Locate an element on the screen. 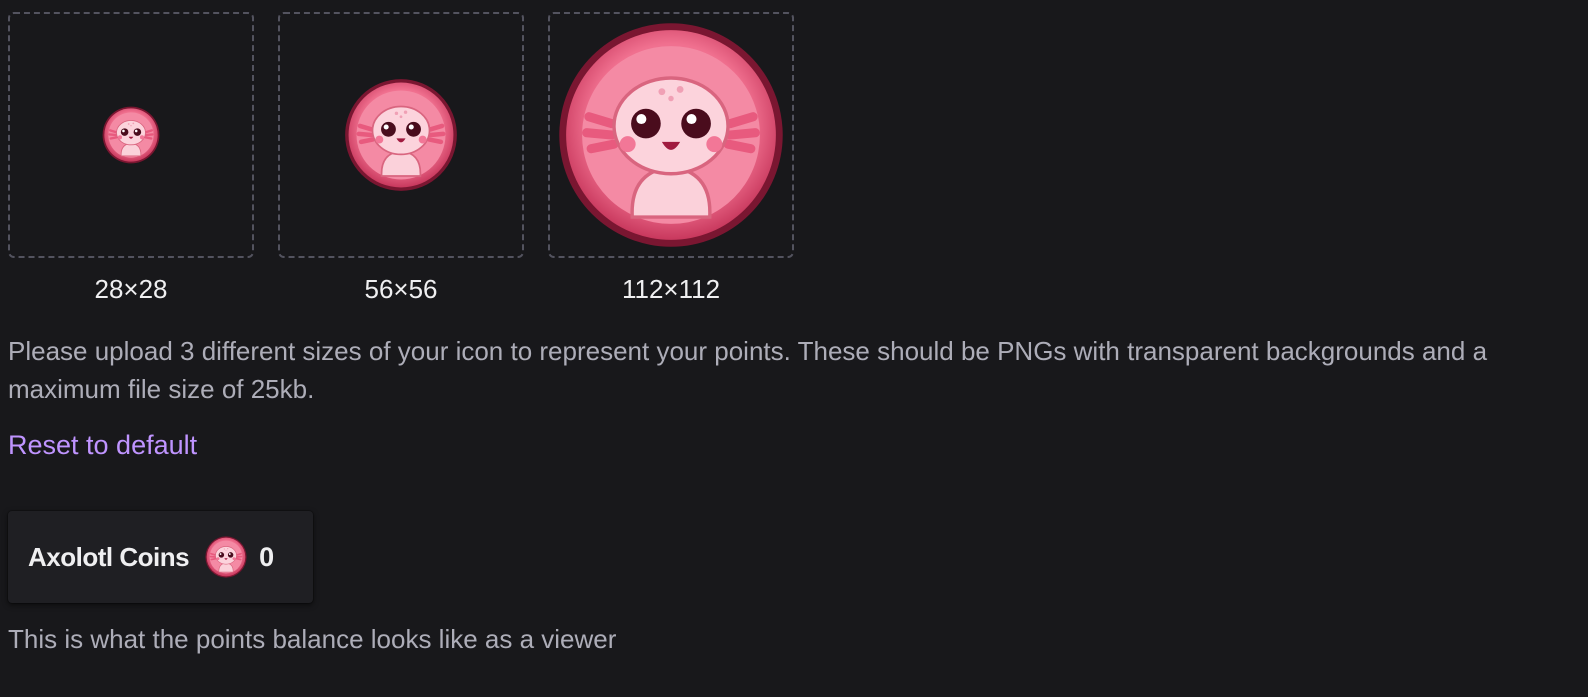 This screenshot has height=697, width=1588. icon-slot-28: 28×28 is located at coordinates (131, 158).